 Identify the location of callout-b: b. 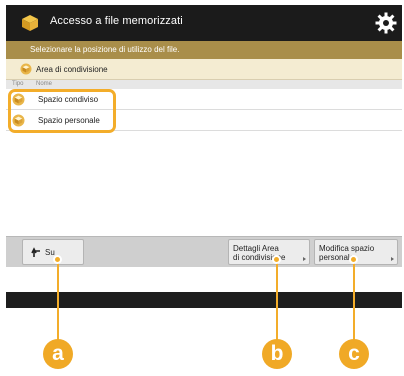
(277, 354).